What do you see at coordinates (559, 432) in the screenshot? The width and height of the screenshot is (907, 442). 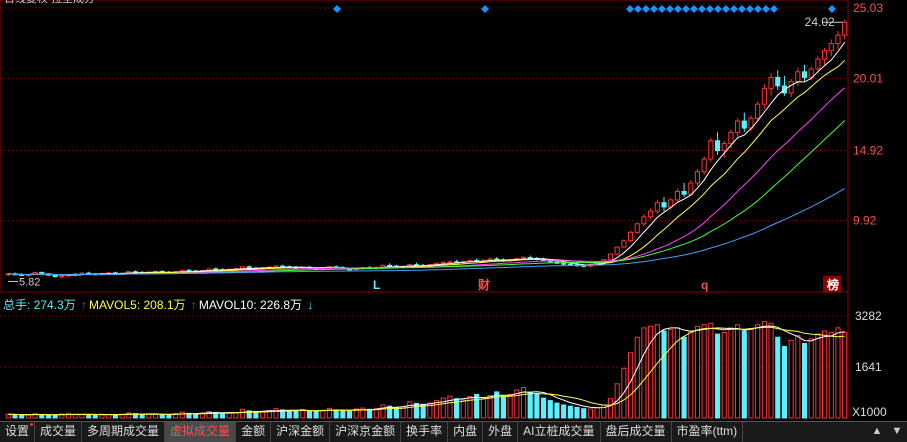 I see `tab-10: AI立桩成交量` at bounding box center [559, 432].